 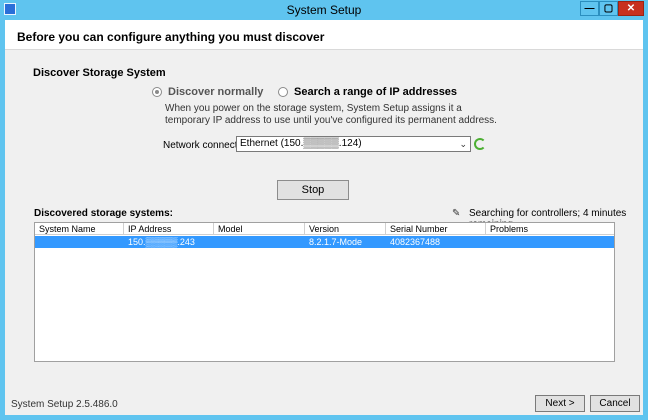 I want to click on network-connection-select: Ethernet (150.▒▒▒▒▒.124) ⌄, so click(x=353, y=144).